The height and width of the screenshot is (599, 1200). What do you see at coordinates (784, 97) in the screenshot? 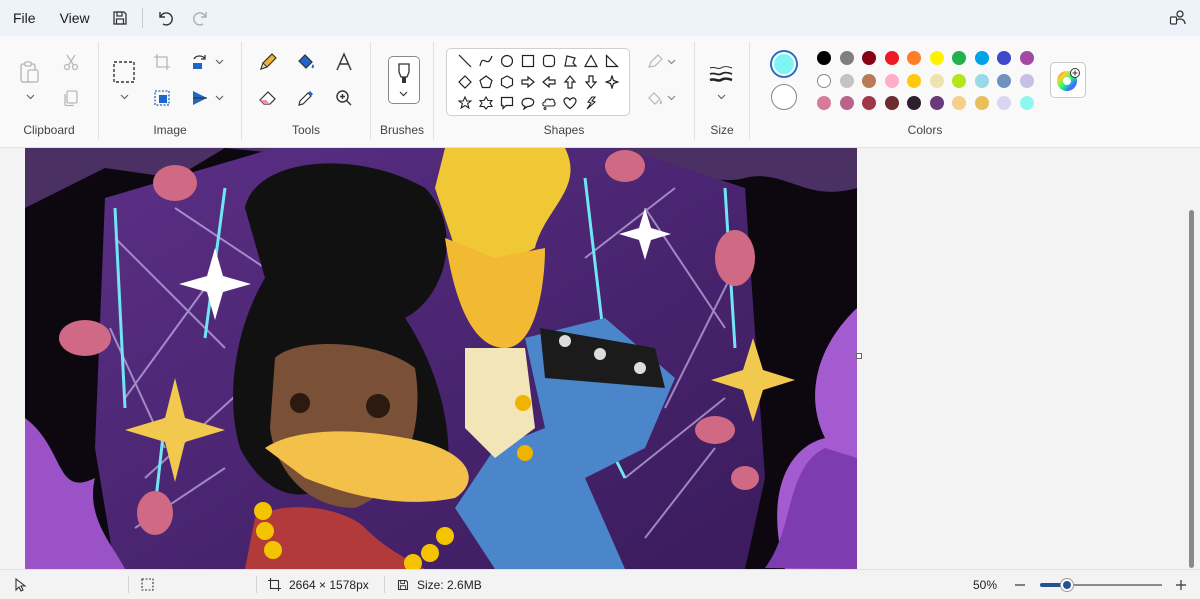
I see `secondary-color` at bounding box center [784, 97].